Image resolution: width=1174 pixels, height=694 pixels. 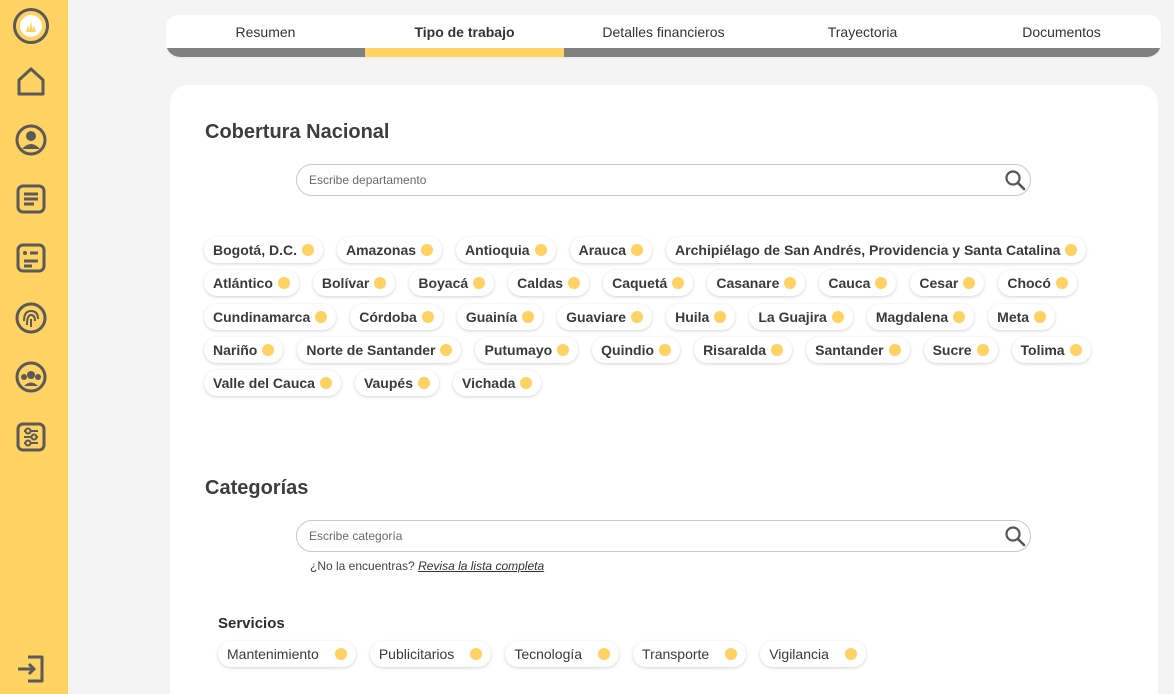 I want to click on full-list-link: Revisa la lista completa, so click(x=481, y=566).